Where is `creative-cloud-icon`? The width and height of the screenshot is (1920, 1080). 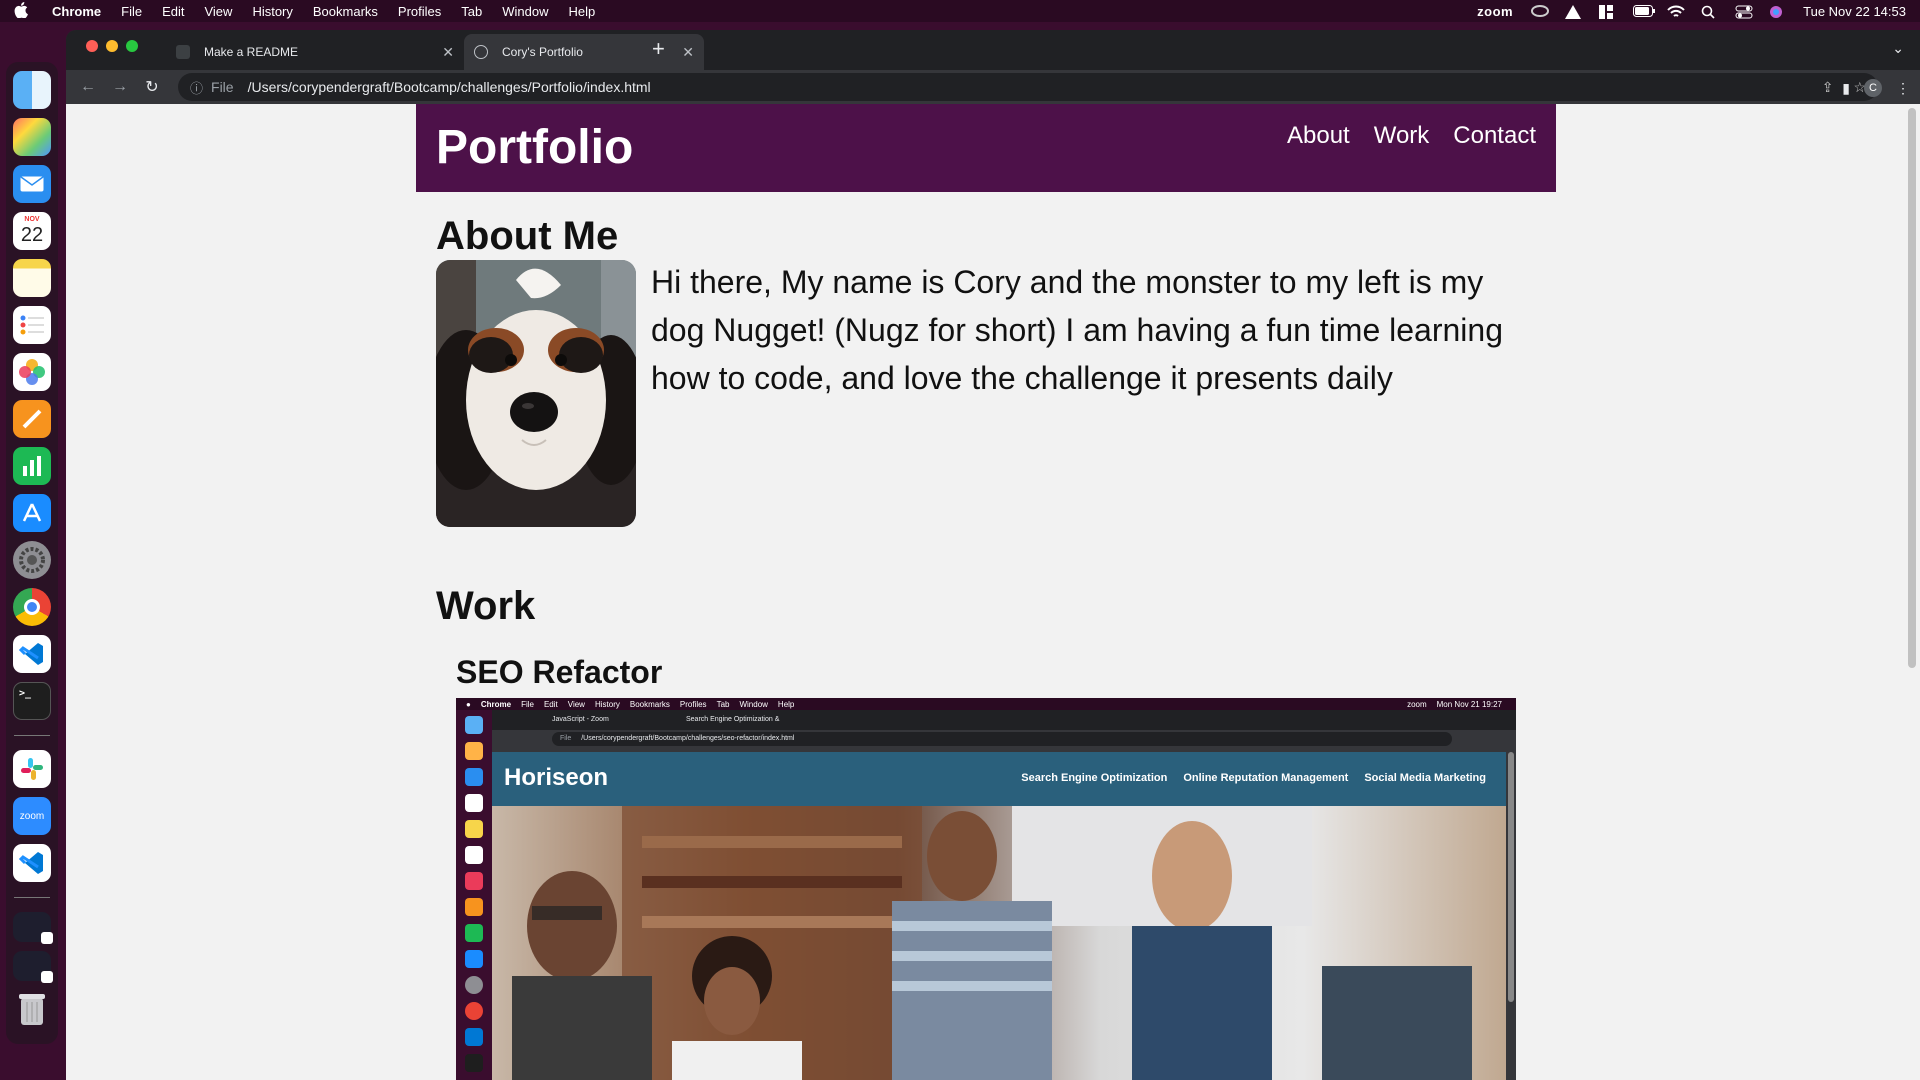 creative-cloud-icon is located at coordinates (1540, 11).